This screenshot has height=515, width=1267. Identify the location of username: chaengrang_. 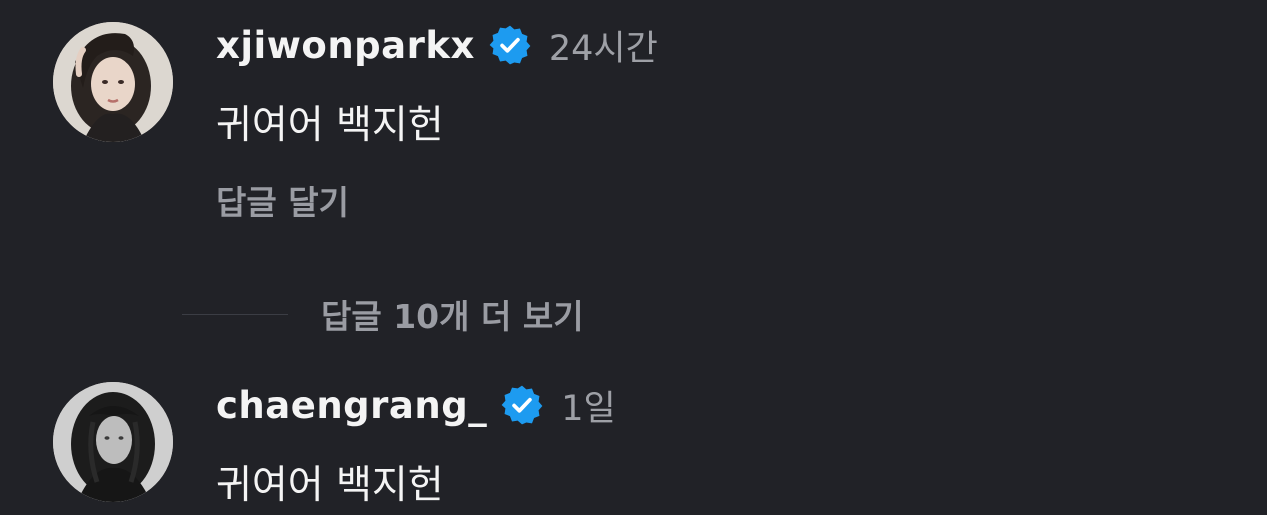
(351, 405).